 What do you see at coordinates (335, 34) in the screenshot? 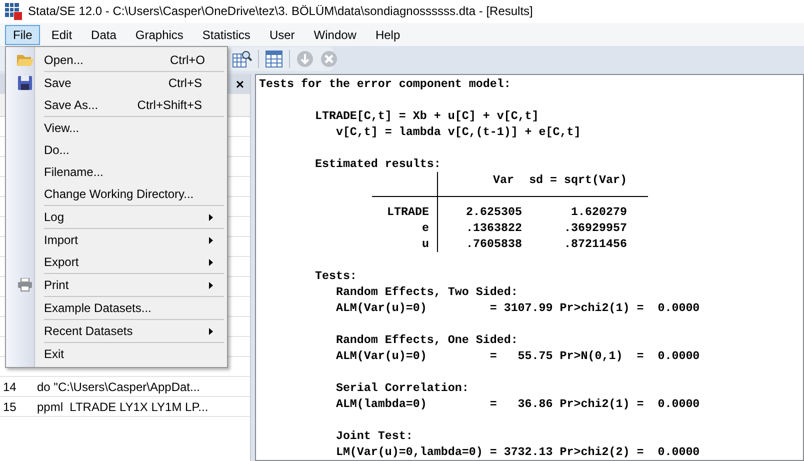
I see `menu-bar-item: Window` at bounding box center [335, 34].